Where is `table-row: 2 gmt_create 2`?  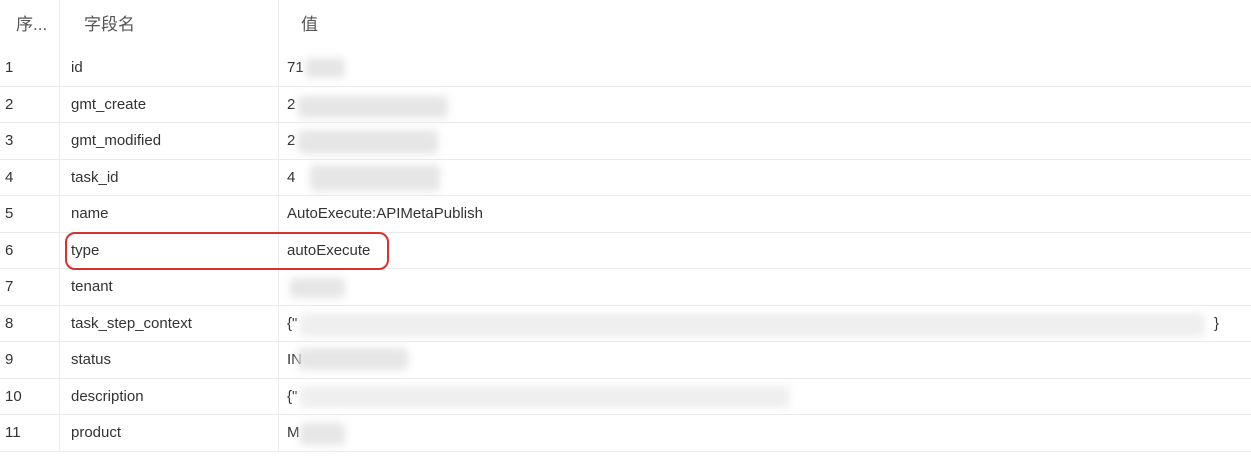 table-row: 2 gmt_create 2 is located at coordinates (625, 104).